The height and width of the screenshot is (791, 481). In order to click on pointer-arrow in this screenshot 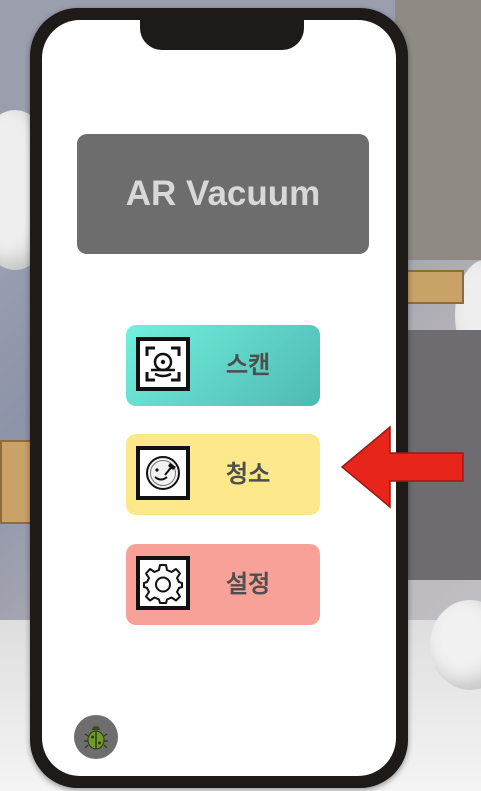, I will do `click(402, 467)`.